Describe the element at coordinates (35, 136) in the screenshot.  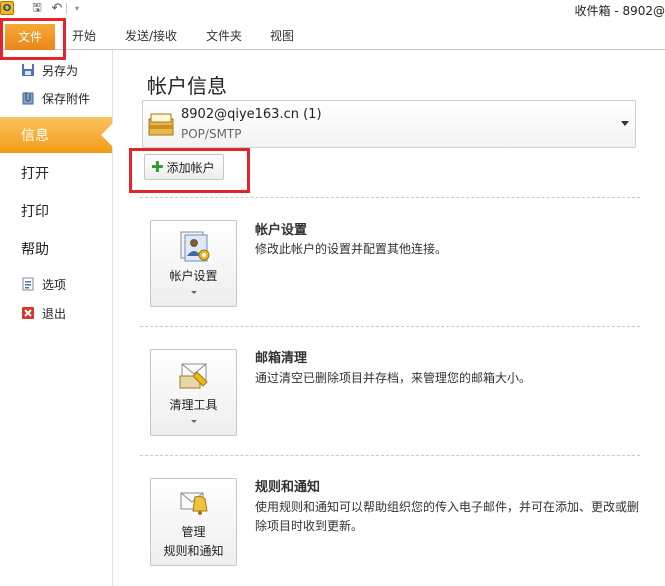
I see `menu-info-label: 信息` at that location.